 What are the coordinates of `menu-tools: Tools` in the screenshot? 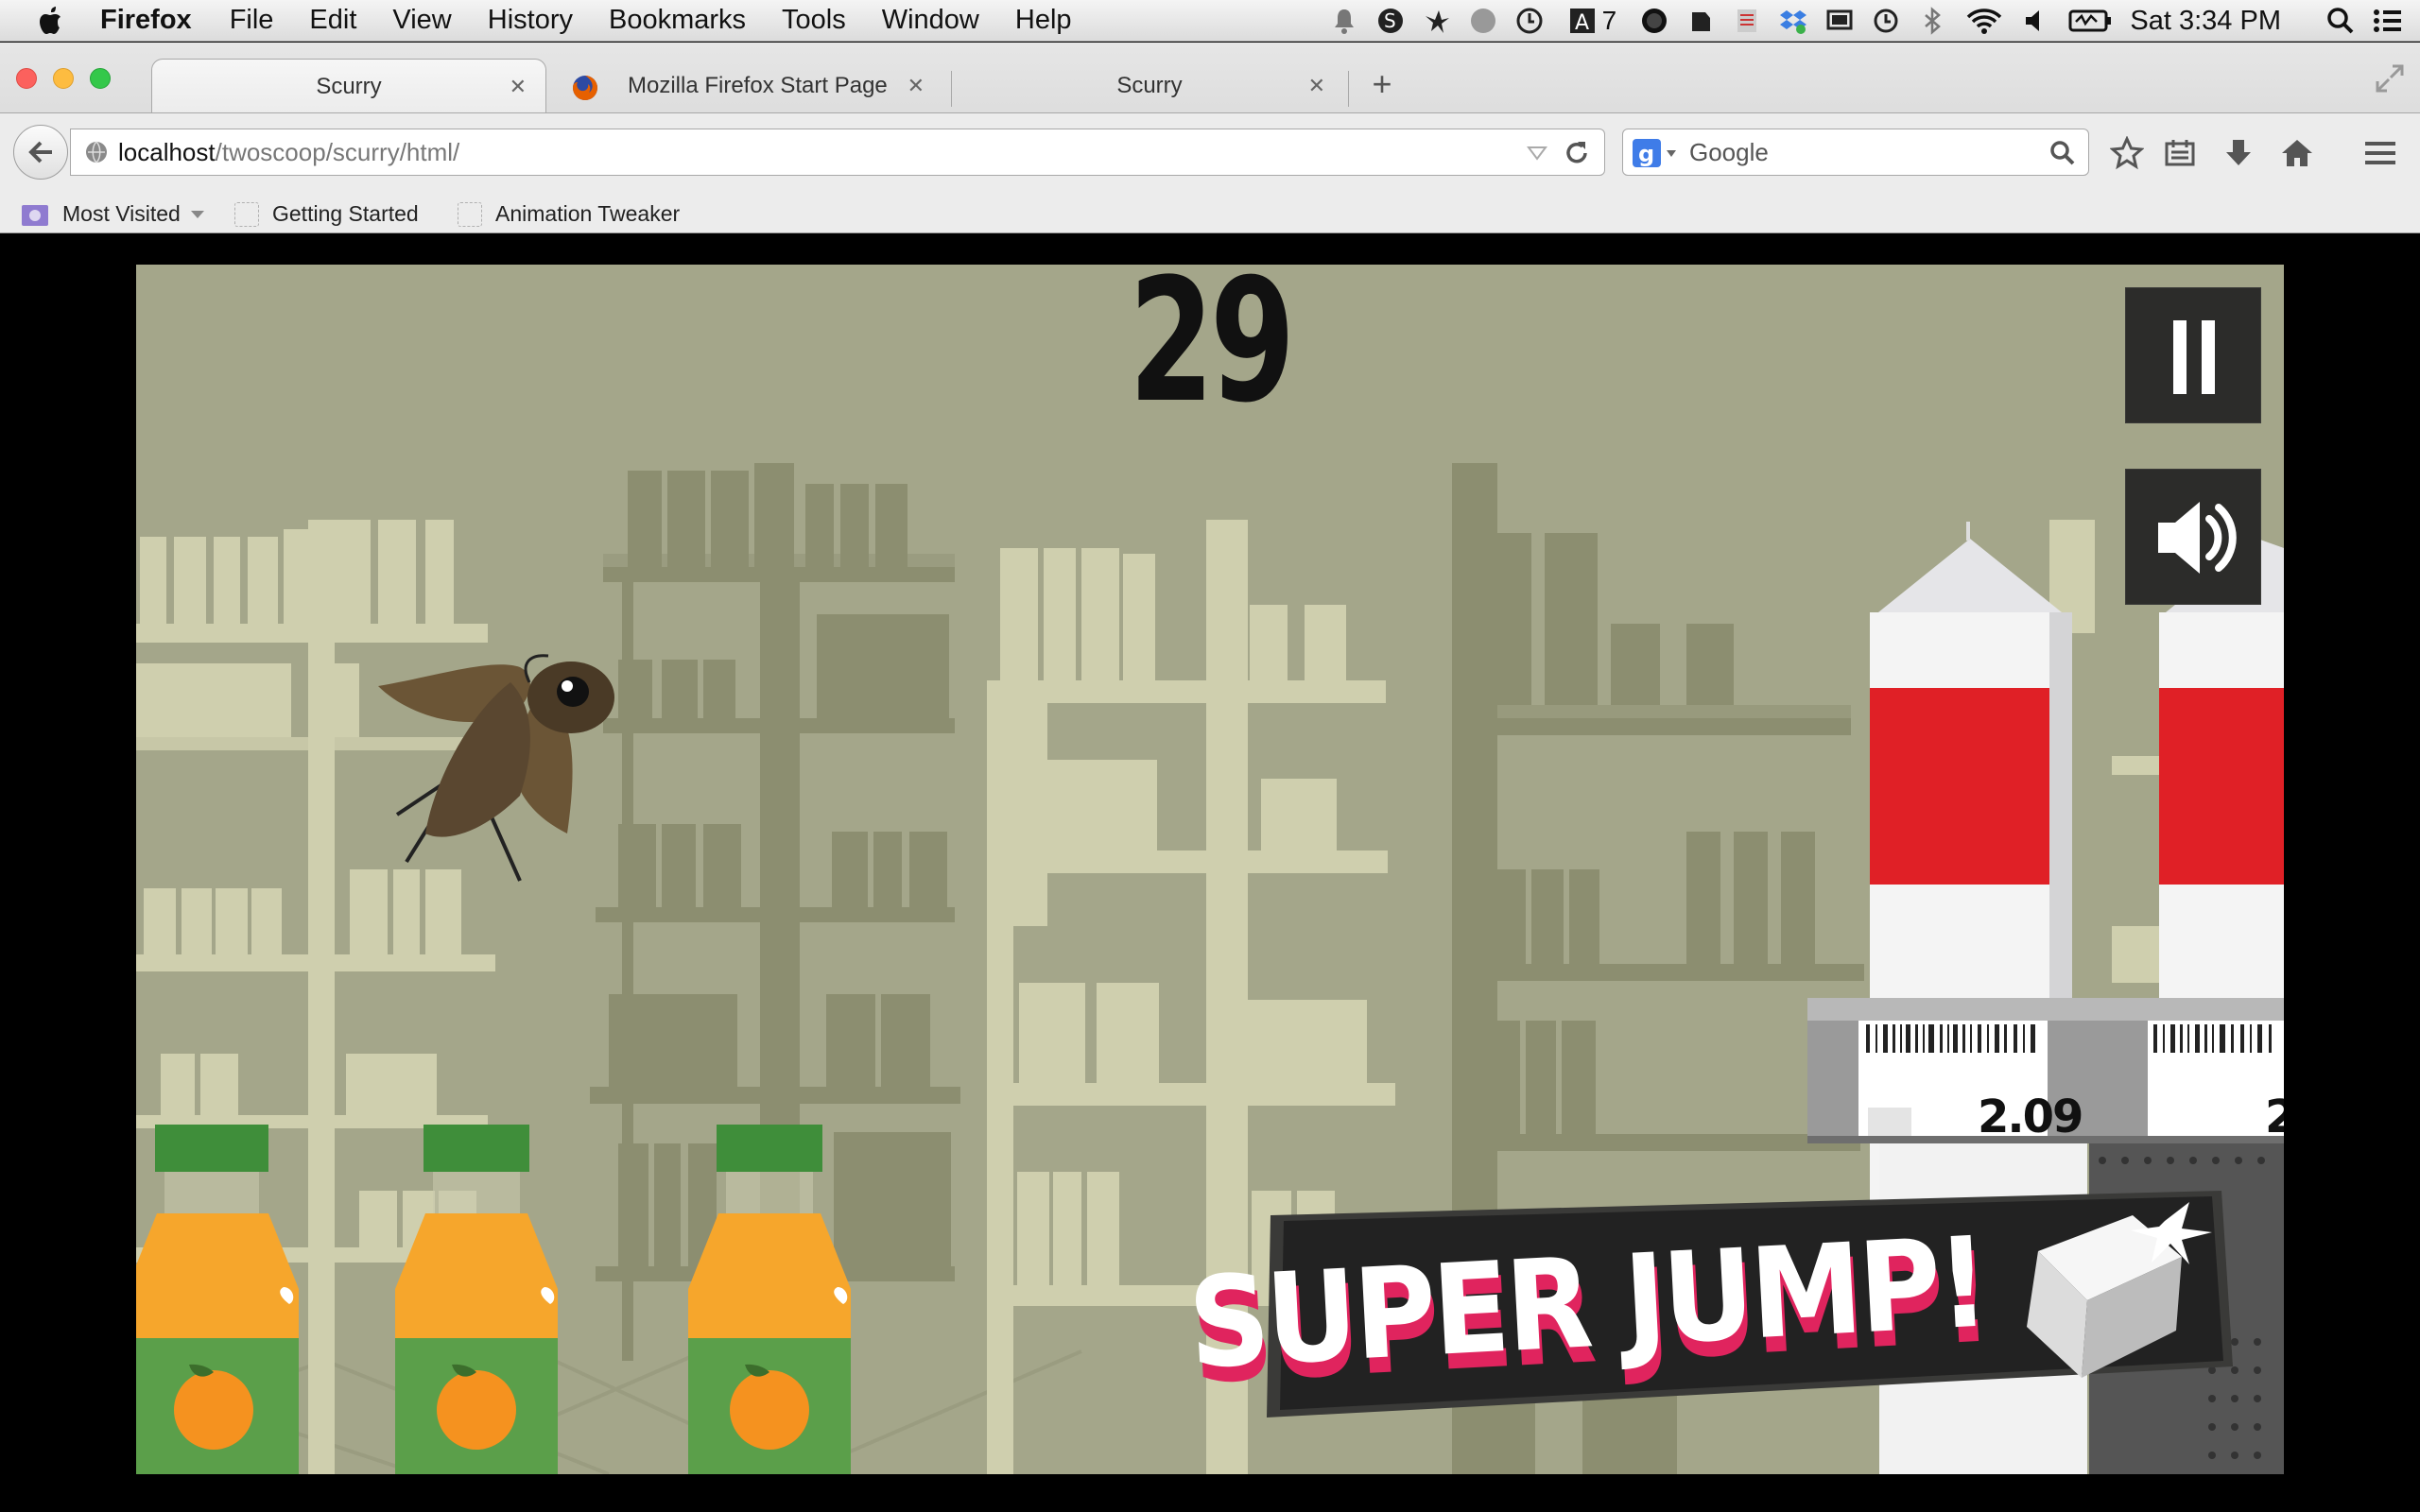 It's located at (814, 20).